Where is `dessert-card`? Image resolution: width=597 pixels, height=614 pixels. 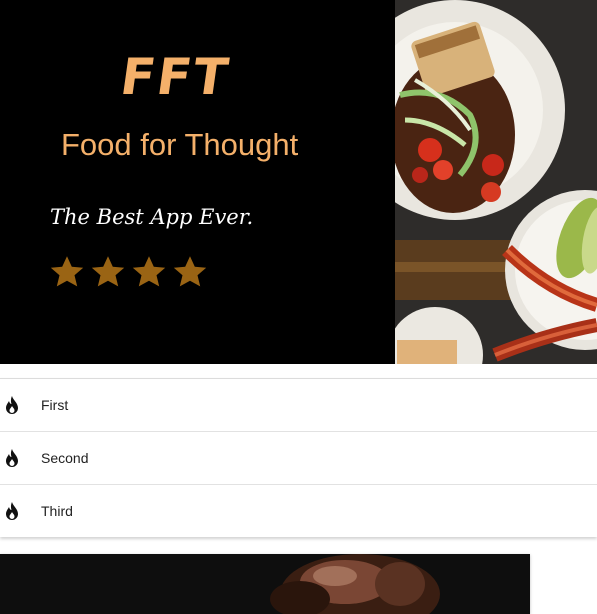 dessert-card is located at coordinates (265, 584).